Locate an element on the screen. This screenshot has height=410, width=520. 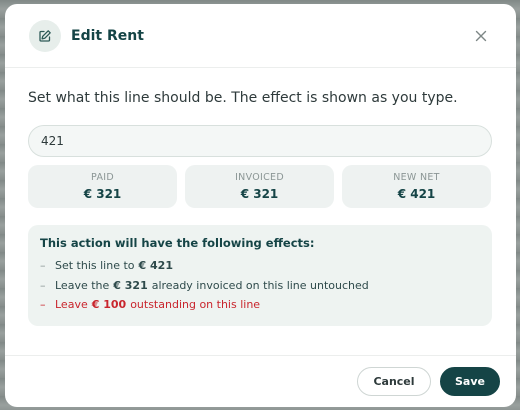
effect-text: already invoiced on this line untouched is located at coordinates (260, 285).